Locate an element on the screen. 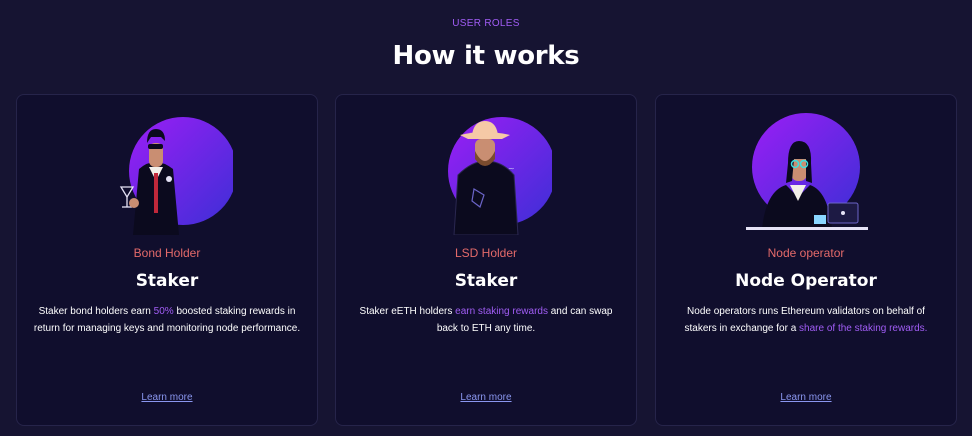 This screenshot has height=436, width=972. description-text: Staker eETH holders is located at coordinates (407, 311).